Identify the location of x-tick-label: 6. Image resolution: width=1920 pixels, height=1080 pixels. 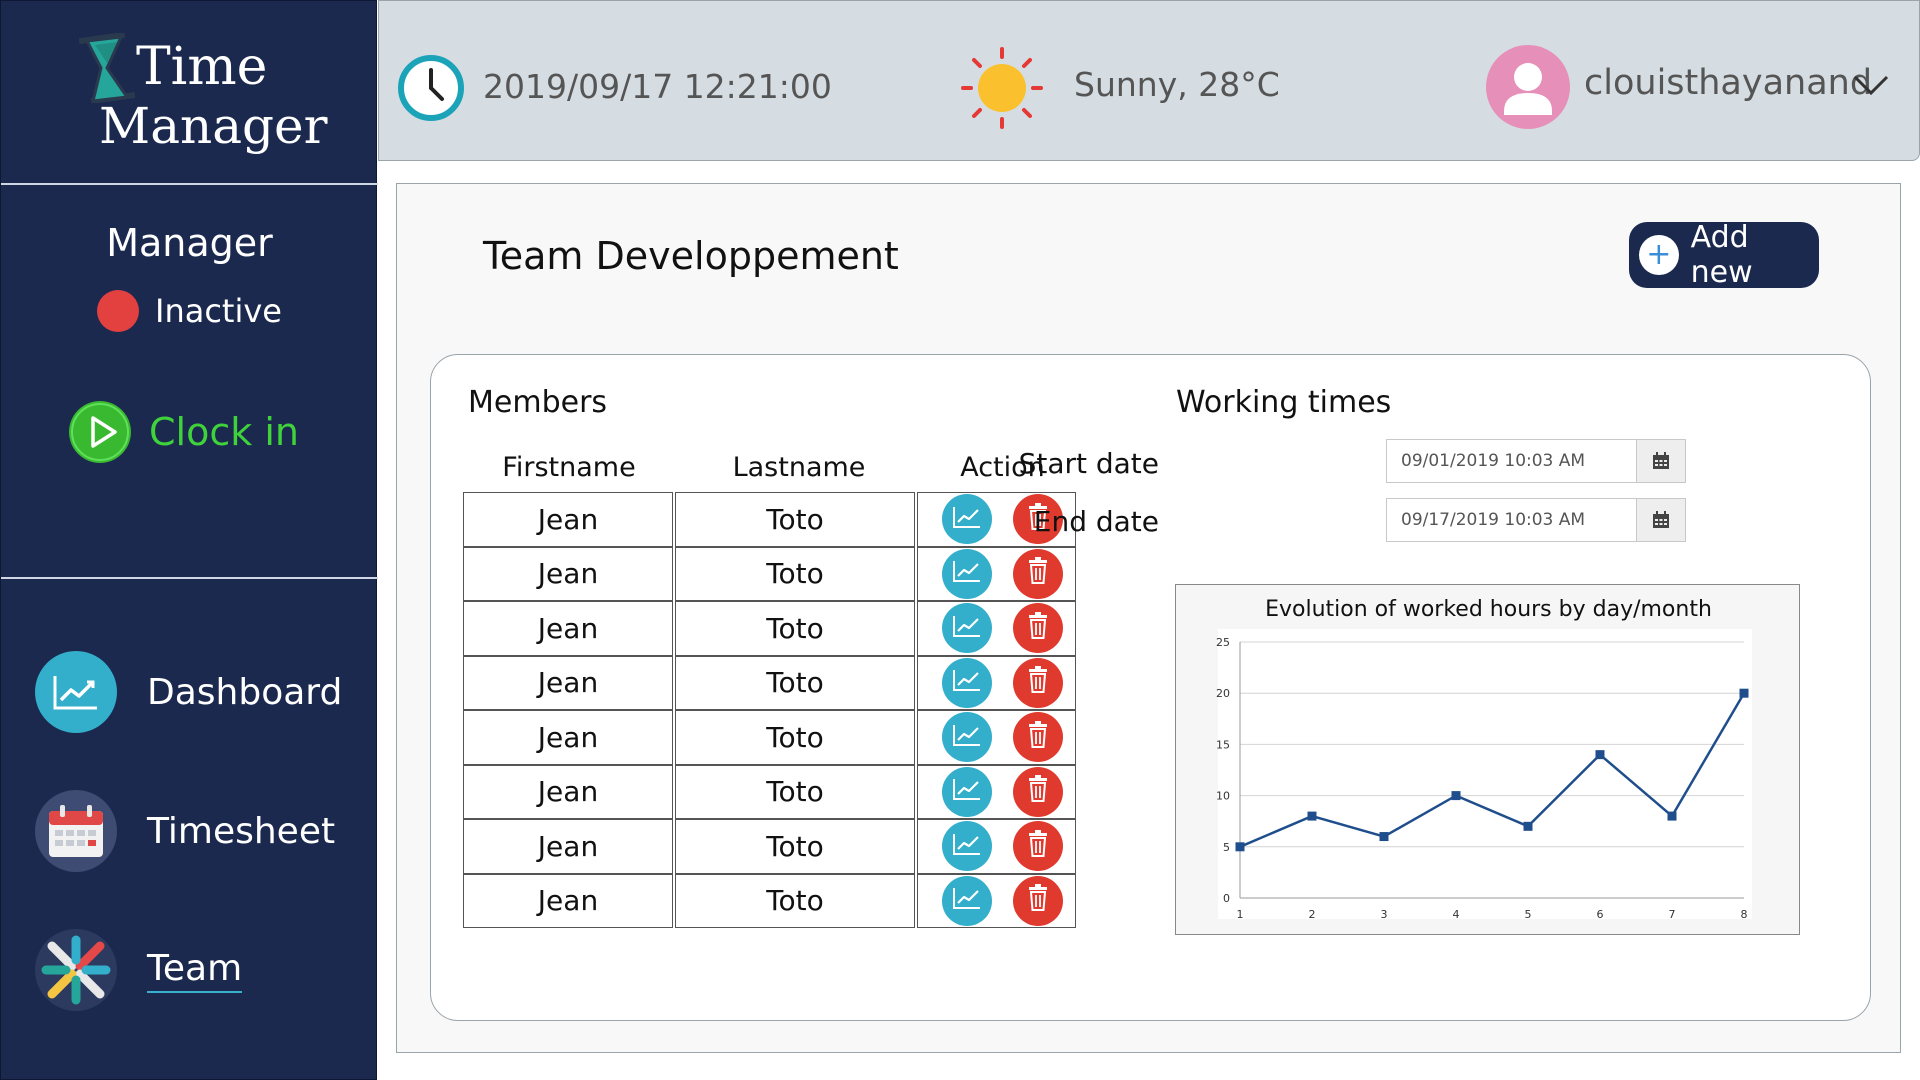
(1600, 914).